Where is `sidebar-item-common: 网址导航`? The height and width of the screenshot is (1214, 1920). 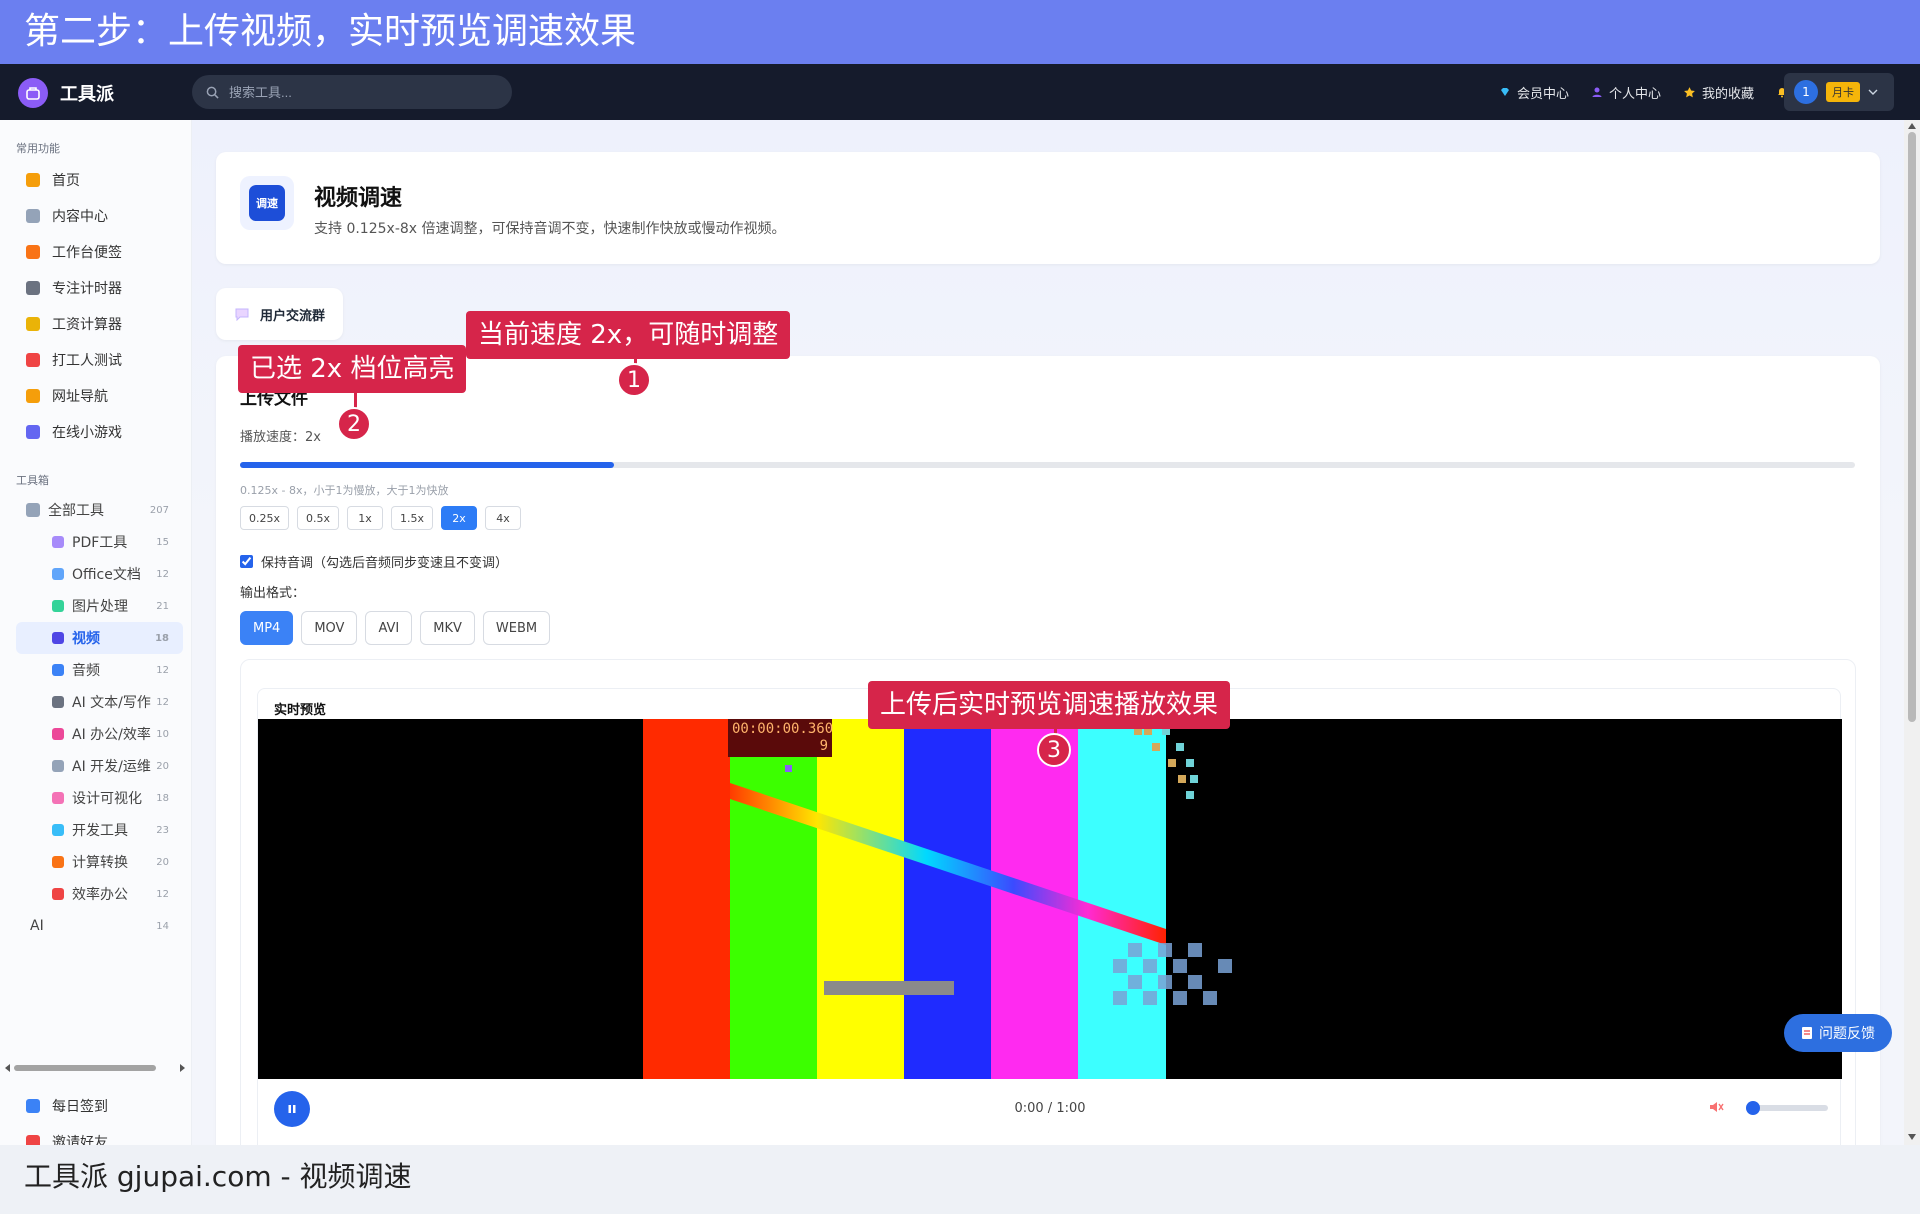 sidebar-item-common: 网址导航 is located at coordinates (95, 396).